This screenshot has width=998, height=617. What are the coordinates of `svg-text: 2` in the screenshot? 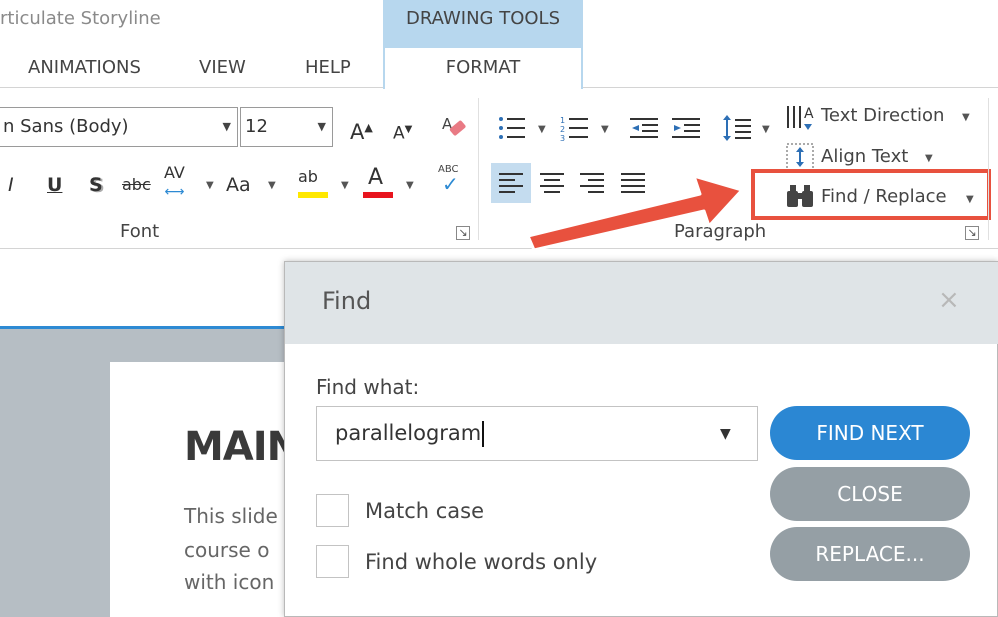 It's located at (562, 129).